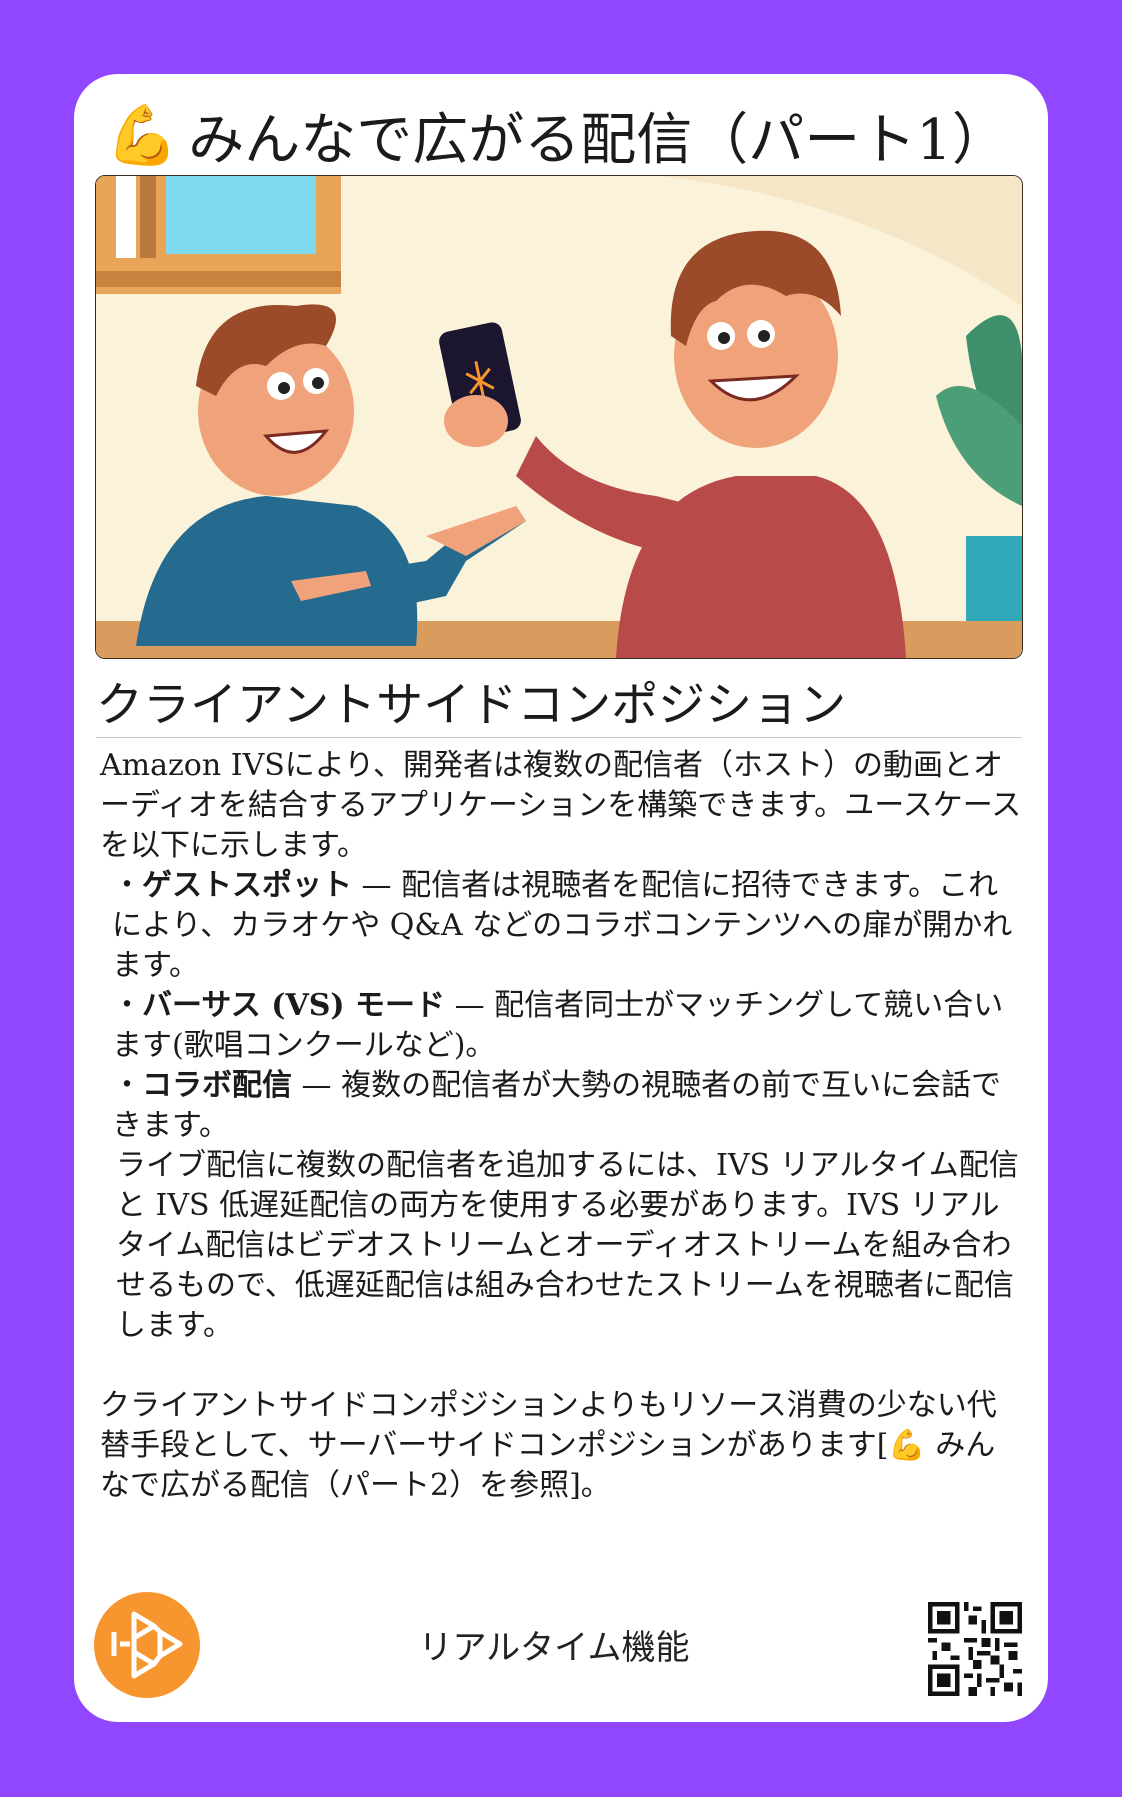  Describe the element at coordinates (598, 140) in the screenshot. I see `card-title-text: みんなで広がる配信（パート1）` at that location.